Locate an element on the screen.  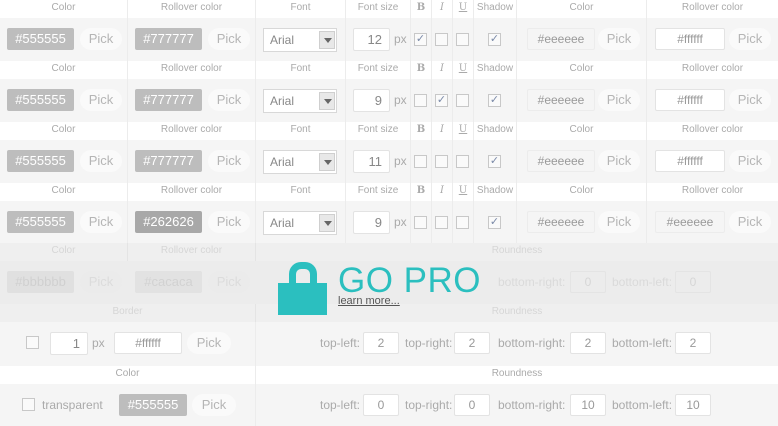
header-color: Color is located at coordinates (64, 252).